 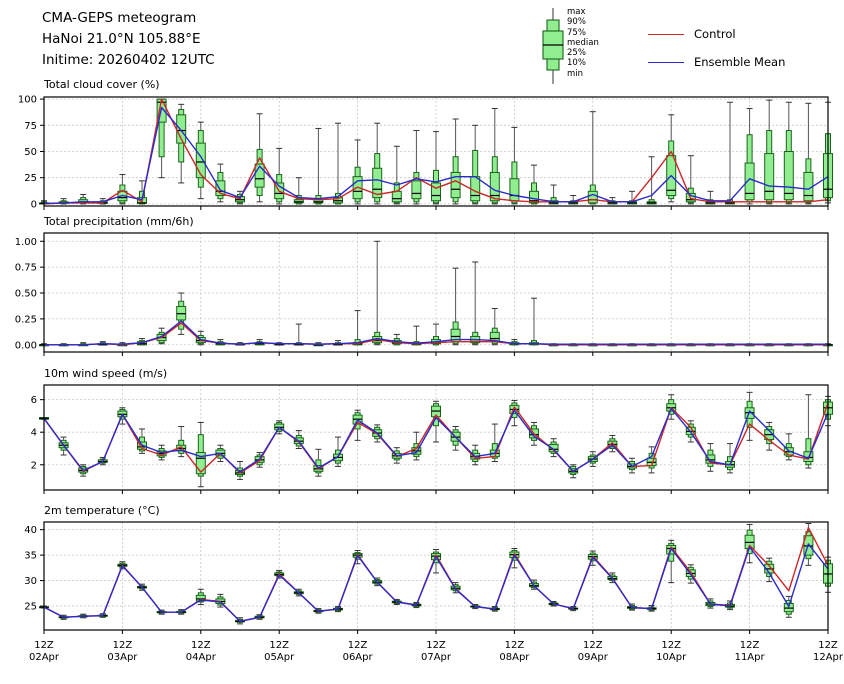 I want to click on svg-text: 100, so click(x=27, y=100).